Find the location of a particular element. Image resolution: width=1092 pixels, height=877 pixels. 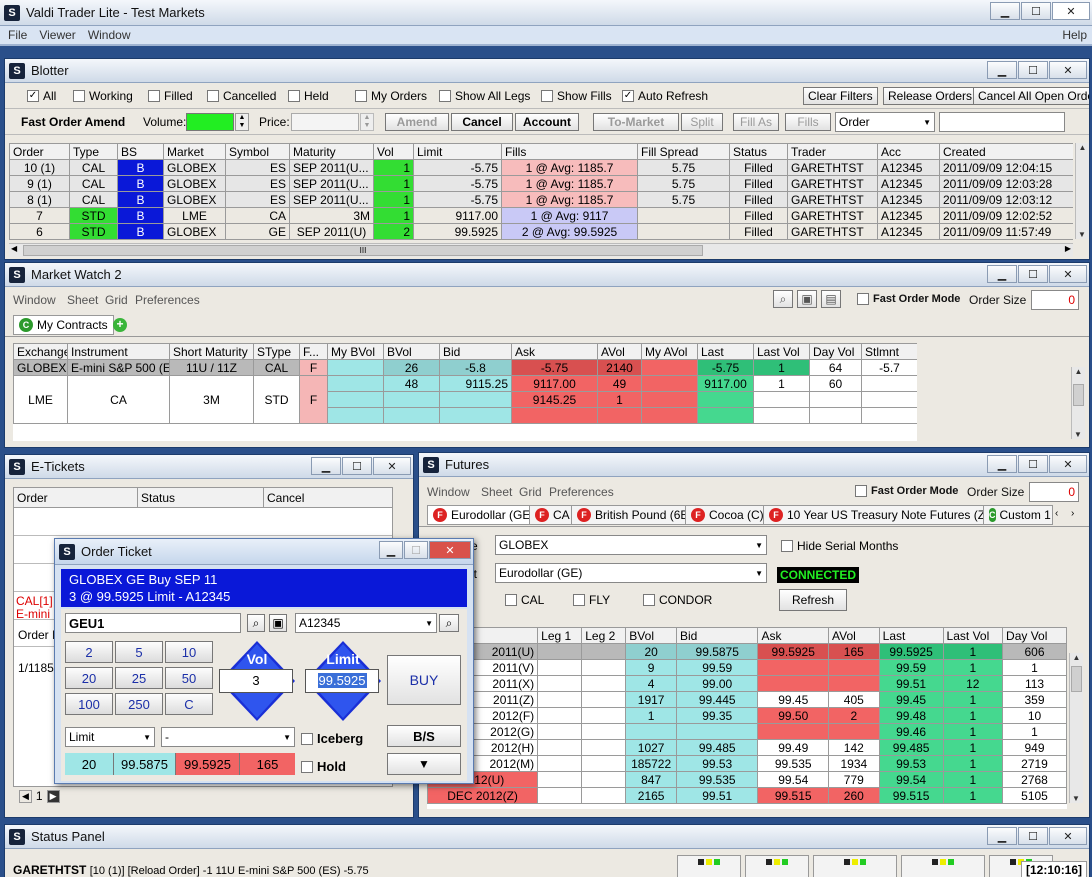

cell: 99.49 is located at coordinates (793, 747).